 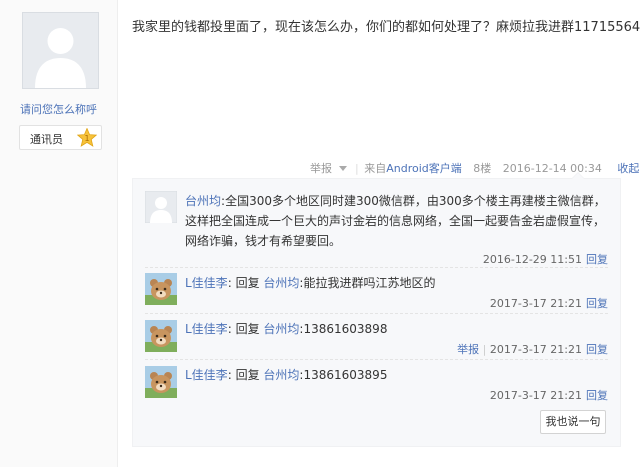 I want to click on reply-meta: 举报 | 2017-3-17 21:21 回复, so click(x=532, y=349).